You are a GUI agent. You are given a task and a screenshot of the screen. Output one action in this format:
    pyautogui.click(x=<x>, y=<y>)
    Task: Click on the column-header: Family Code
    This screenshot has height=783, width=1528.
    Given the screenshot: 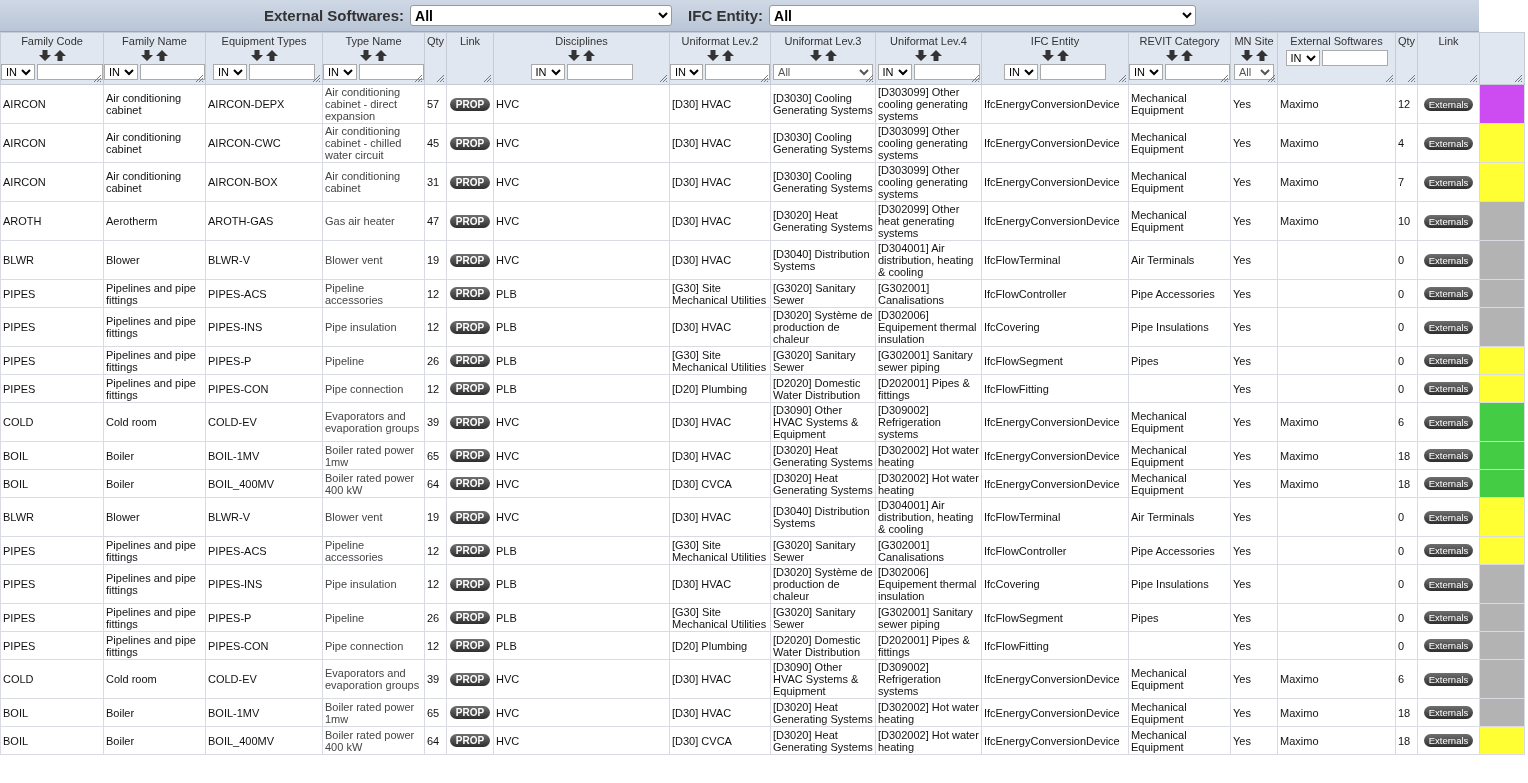 What is the action you would take?
    pyautogui.click(x=52, y=41)
    